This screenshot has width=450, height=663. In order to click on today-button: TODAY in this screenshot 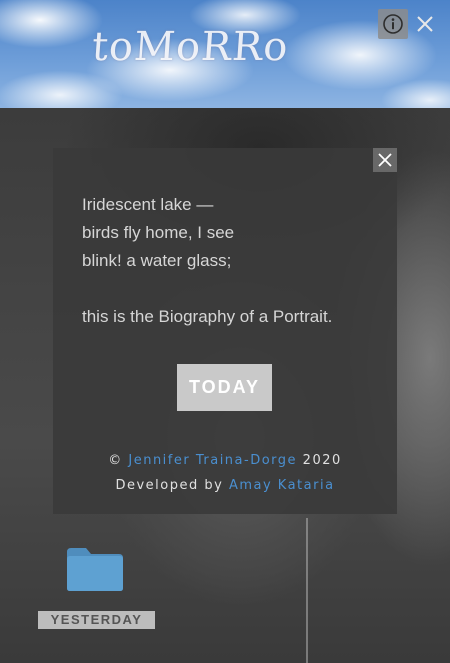, I will do `click(224, 387)`.